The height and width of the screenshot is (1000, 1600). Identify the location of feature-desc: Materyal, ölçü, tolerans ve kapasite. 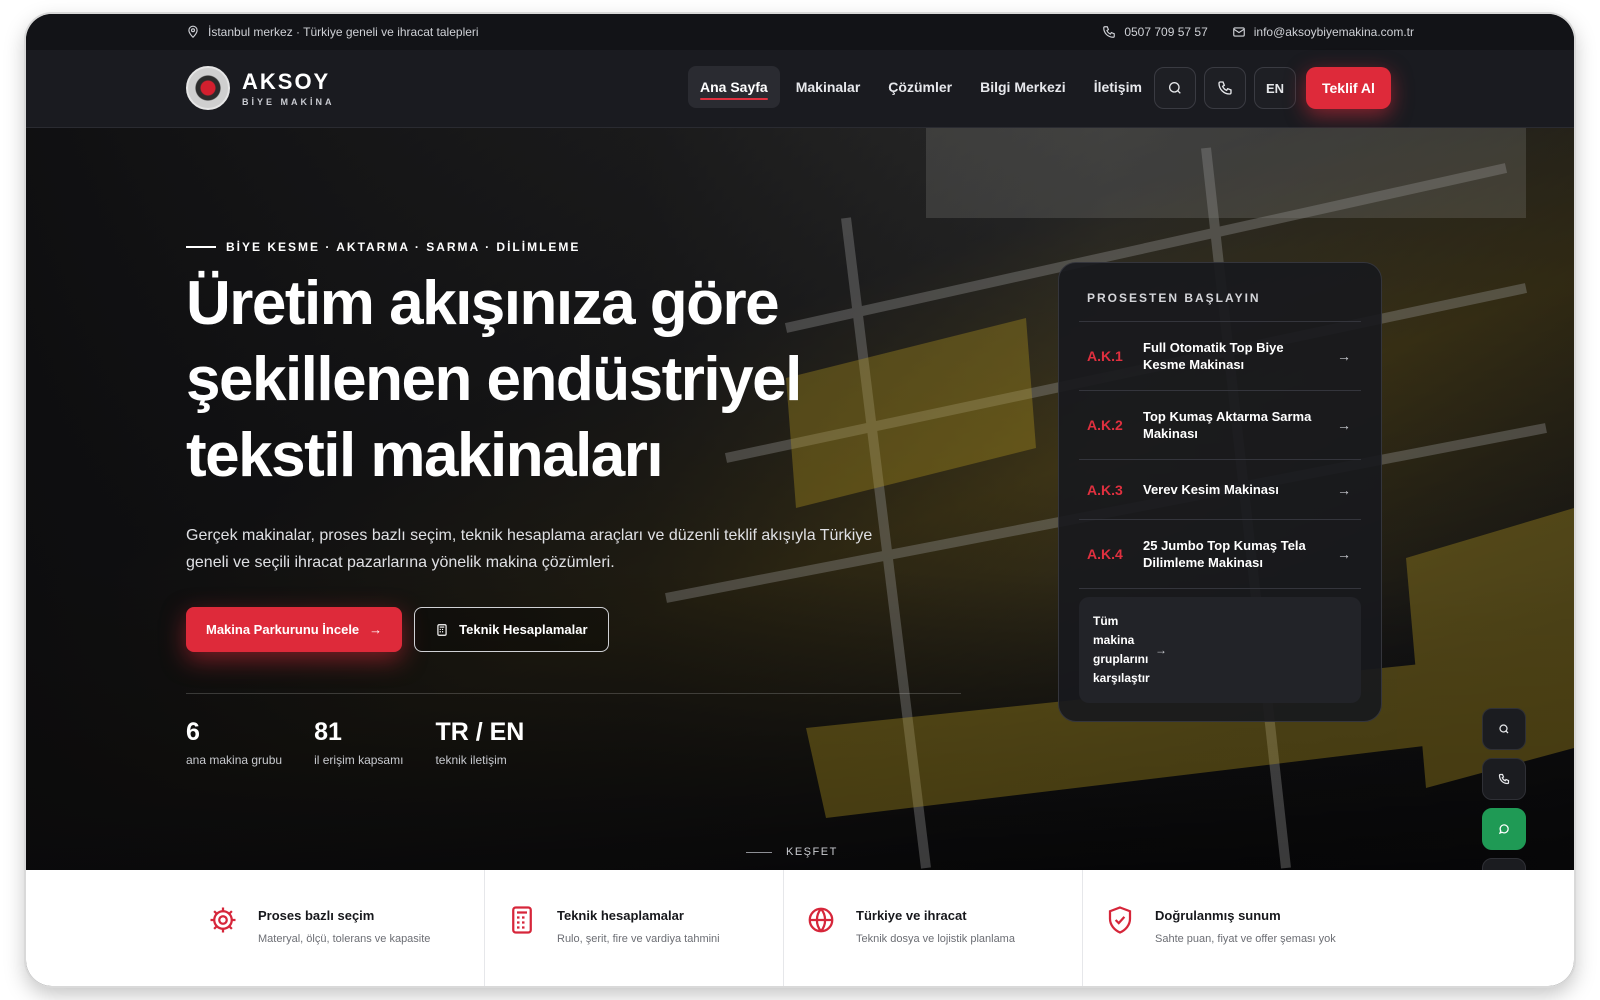
(344, 939).